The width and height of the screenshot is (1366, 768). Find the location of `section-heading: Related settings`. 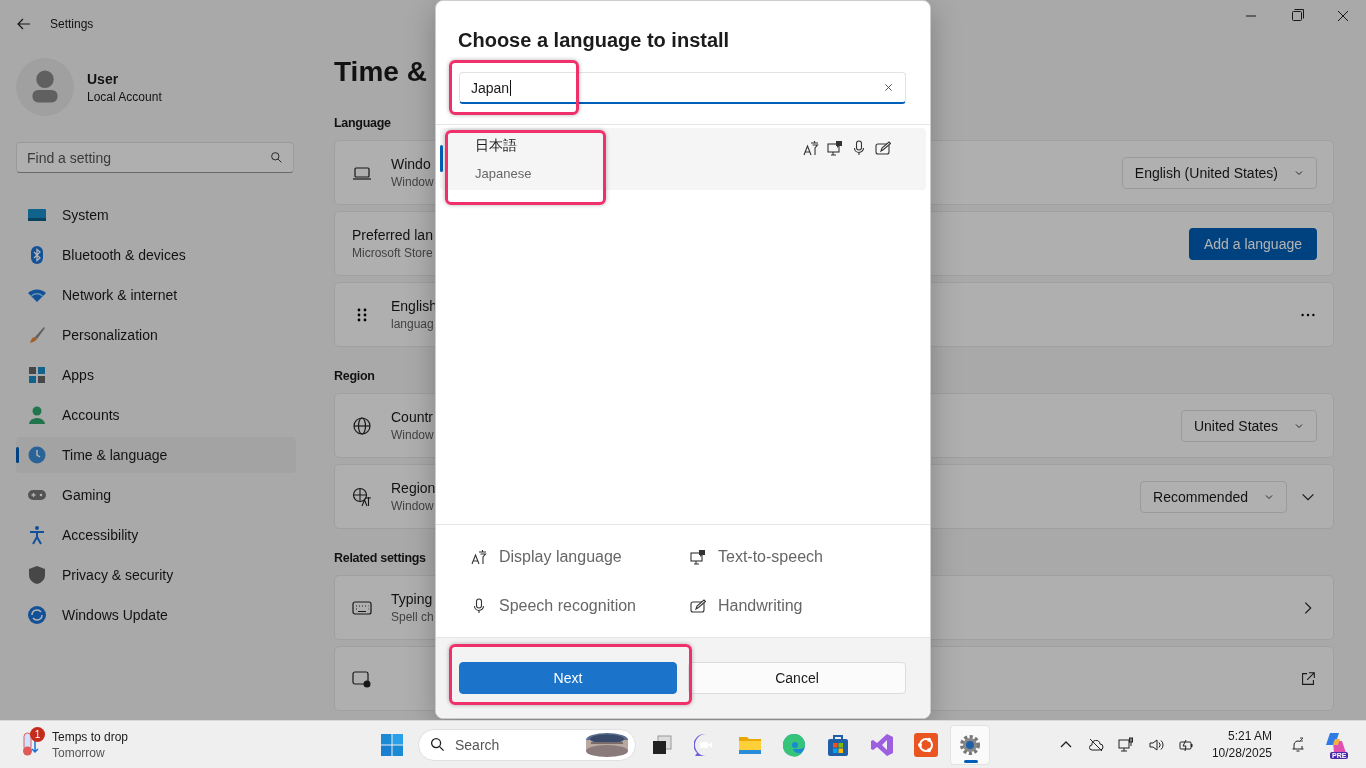

section-heading: Related settings is located at coordinates (380, 558).